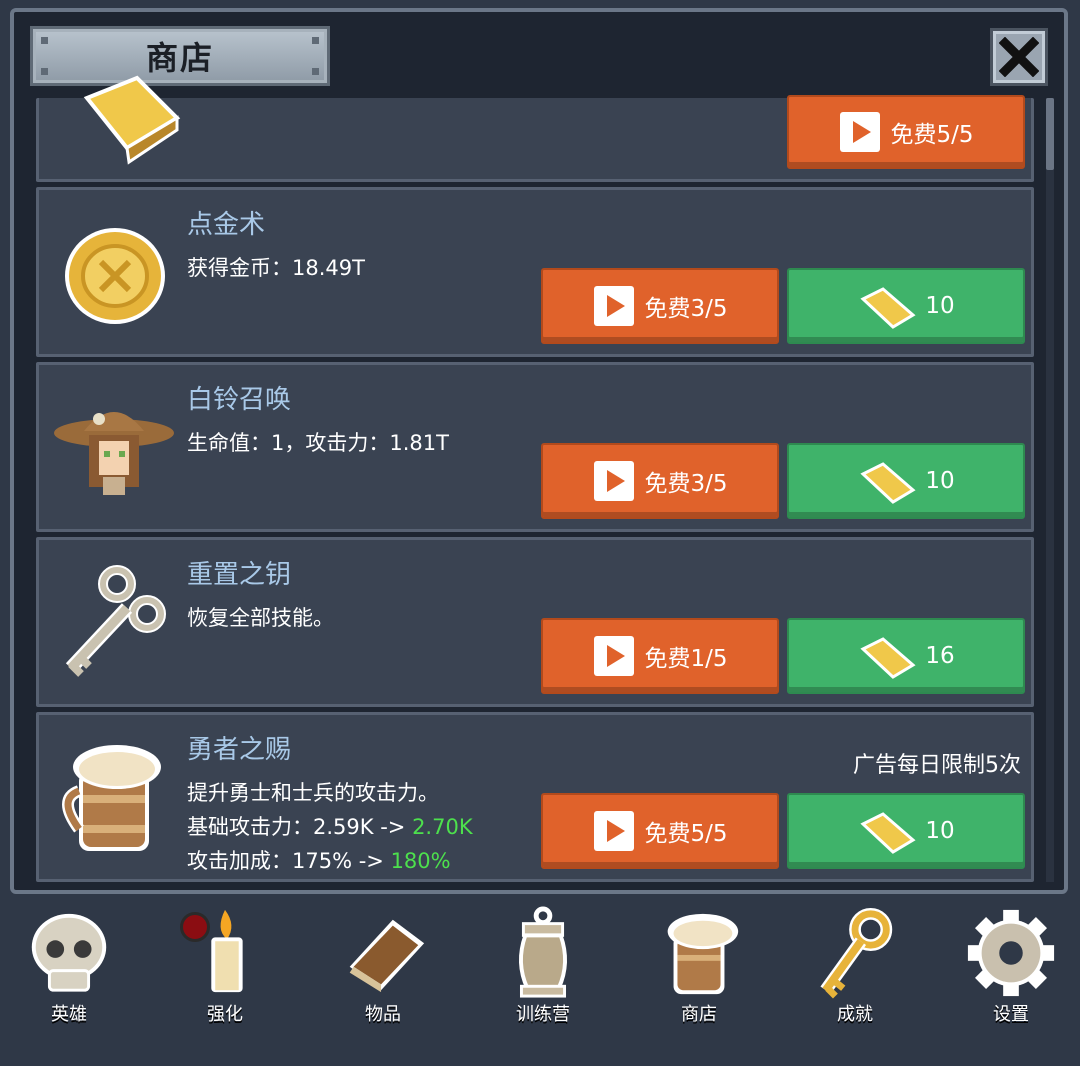 This screenshot has height=1066, width=1080. Describe the element at coordinates (937, 765) in the screenshot. I see `ad-limit-note: 广告每日限制5次` at that location.